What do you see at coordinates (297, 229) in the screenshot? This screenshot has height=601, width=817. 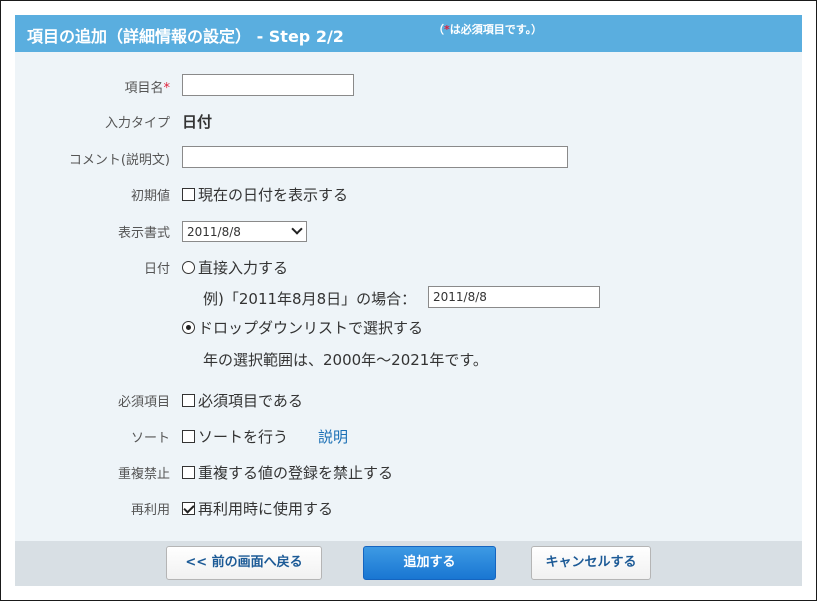 I see `chevron-down-icon` at bounding box center [297, 229].